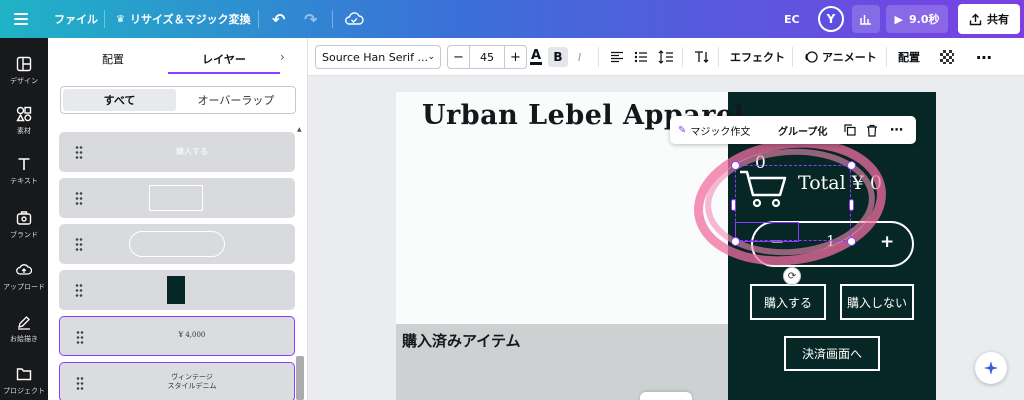 The height and width of the screenshot is (400, 1024). Describe the element at coordinates (224, 73) in the screenshot. I see `active-tab-indicator` at that location.